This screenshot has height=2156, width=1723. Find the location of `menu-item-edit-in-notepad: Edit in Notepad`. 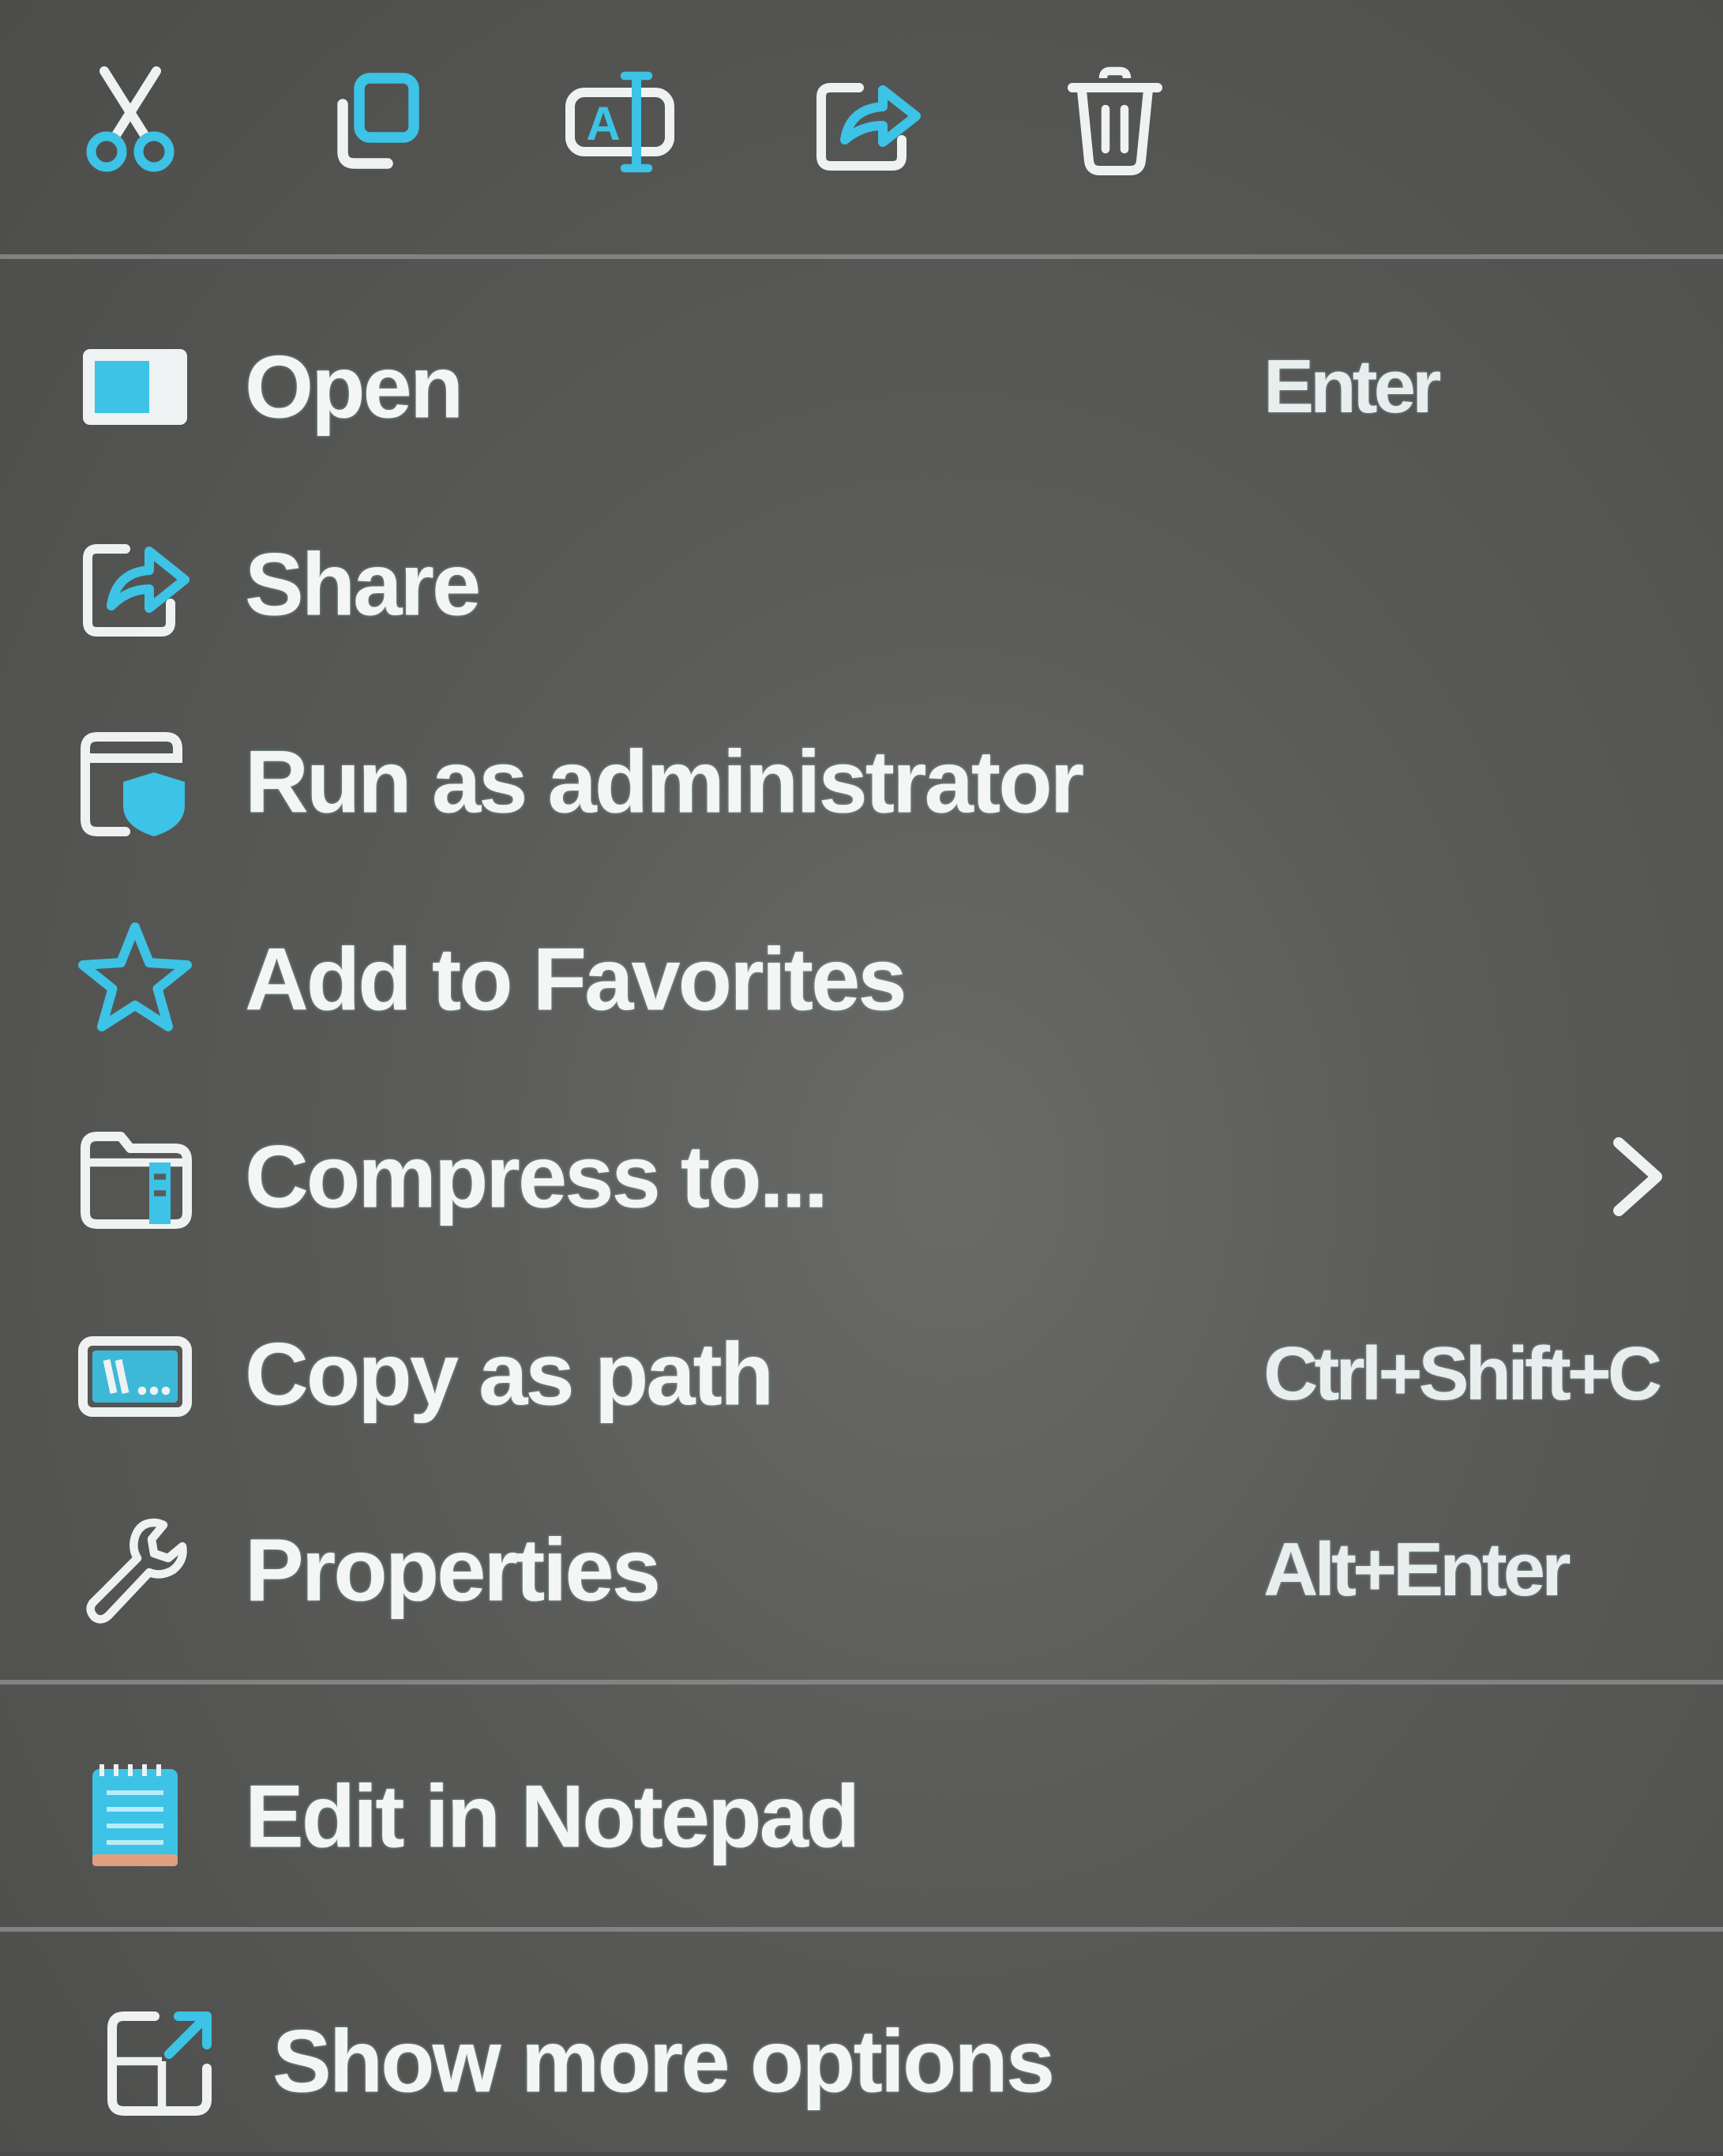

menu-item-edit-in-notepad: Edit in Notepad is located at coordinates (861, 1816).